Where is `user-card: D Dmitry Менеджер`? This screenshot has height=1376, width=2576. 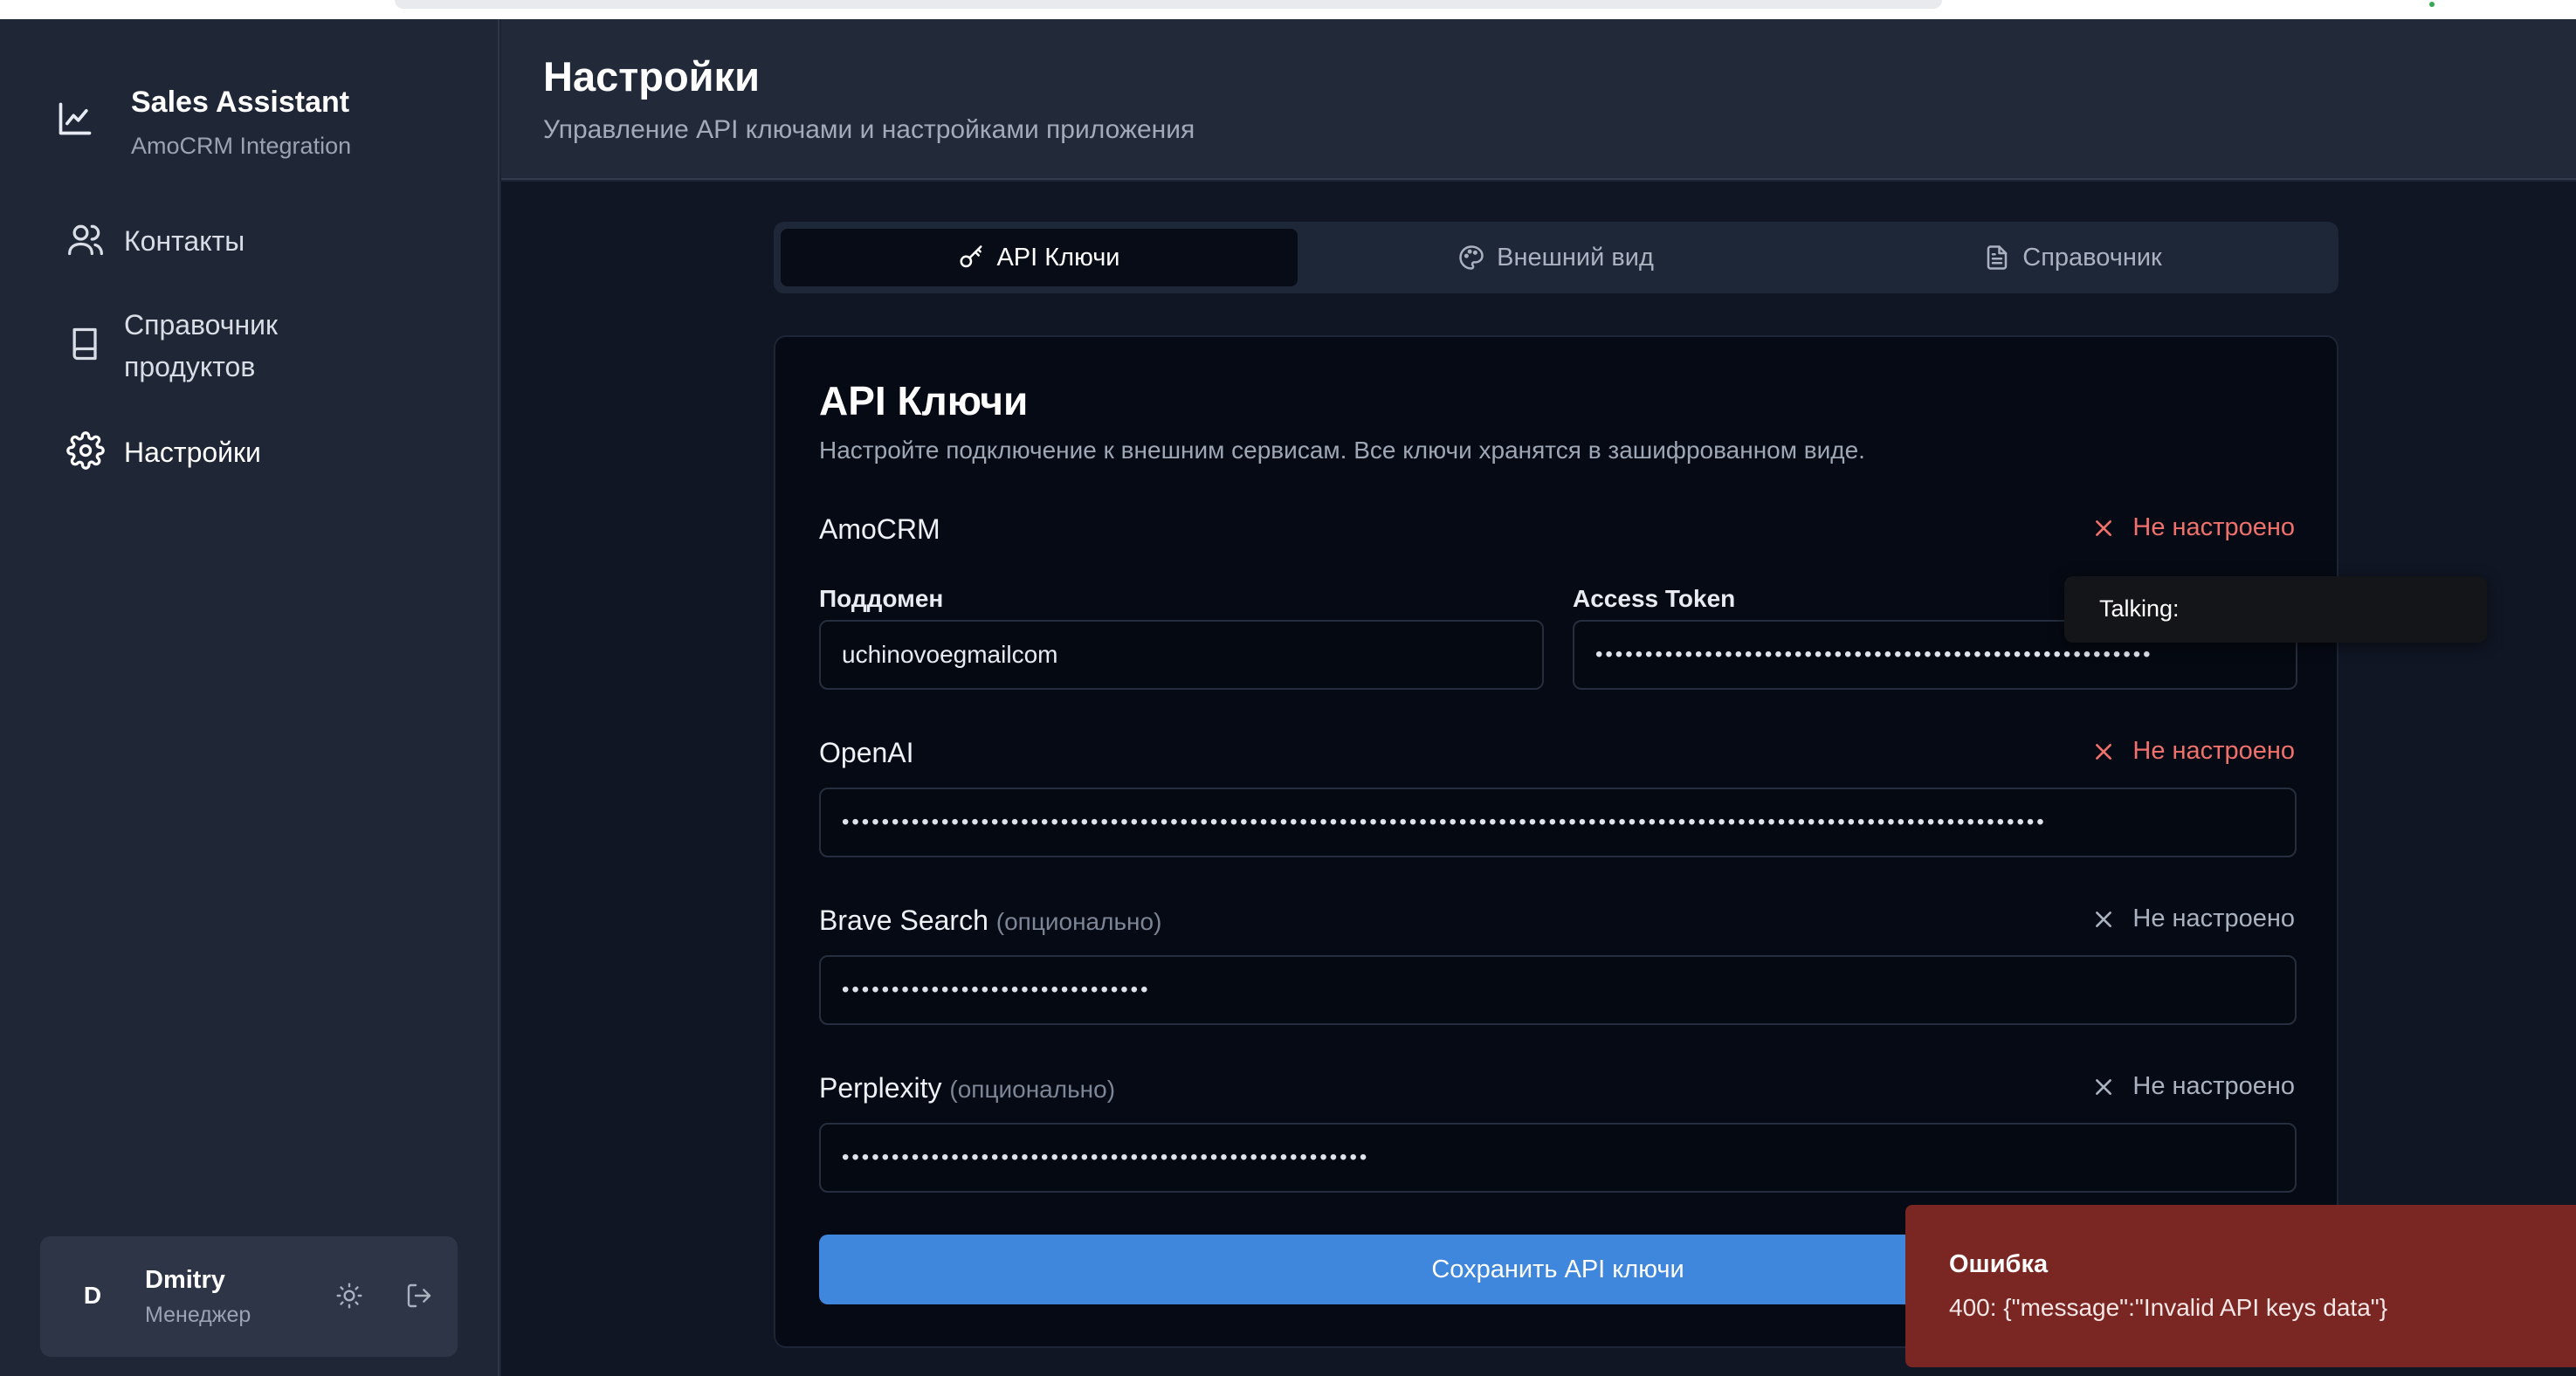 user-card: D Dmitry Менеджер is located at coordinates (249, 1296).